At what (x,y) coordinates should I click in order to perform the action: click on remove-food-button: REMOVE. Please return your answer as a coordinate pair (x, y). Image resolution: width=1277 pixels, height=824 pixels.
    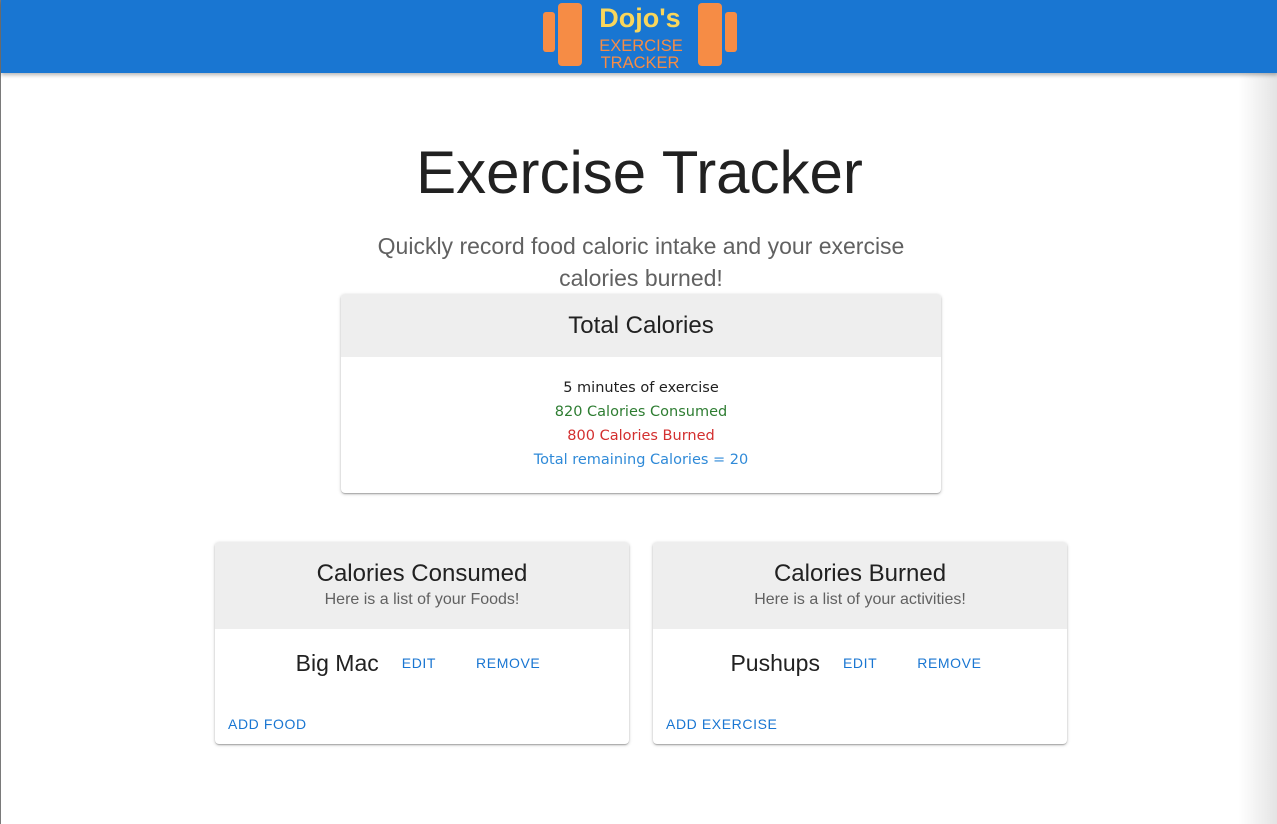
    Looking at the image, I should click on (508, 663).